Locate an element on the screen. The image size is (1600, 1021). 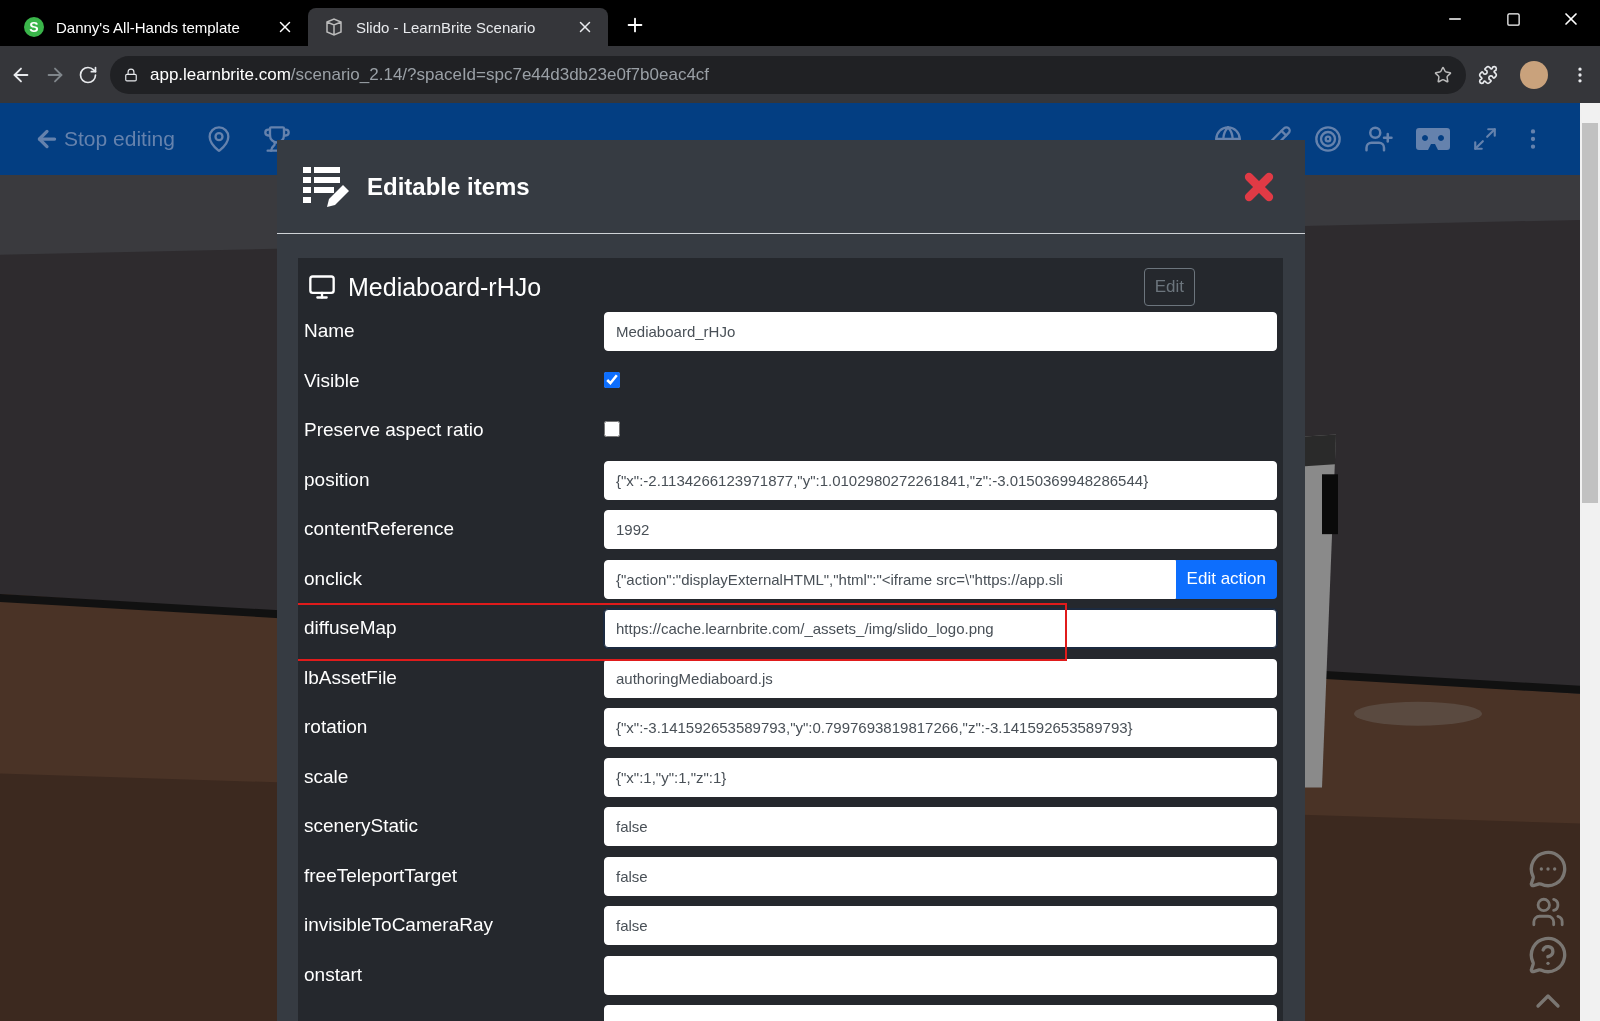
field-label: diffuseMap is located at coordinates (350, 627).